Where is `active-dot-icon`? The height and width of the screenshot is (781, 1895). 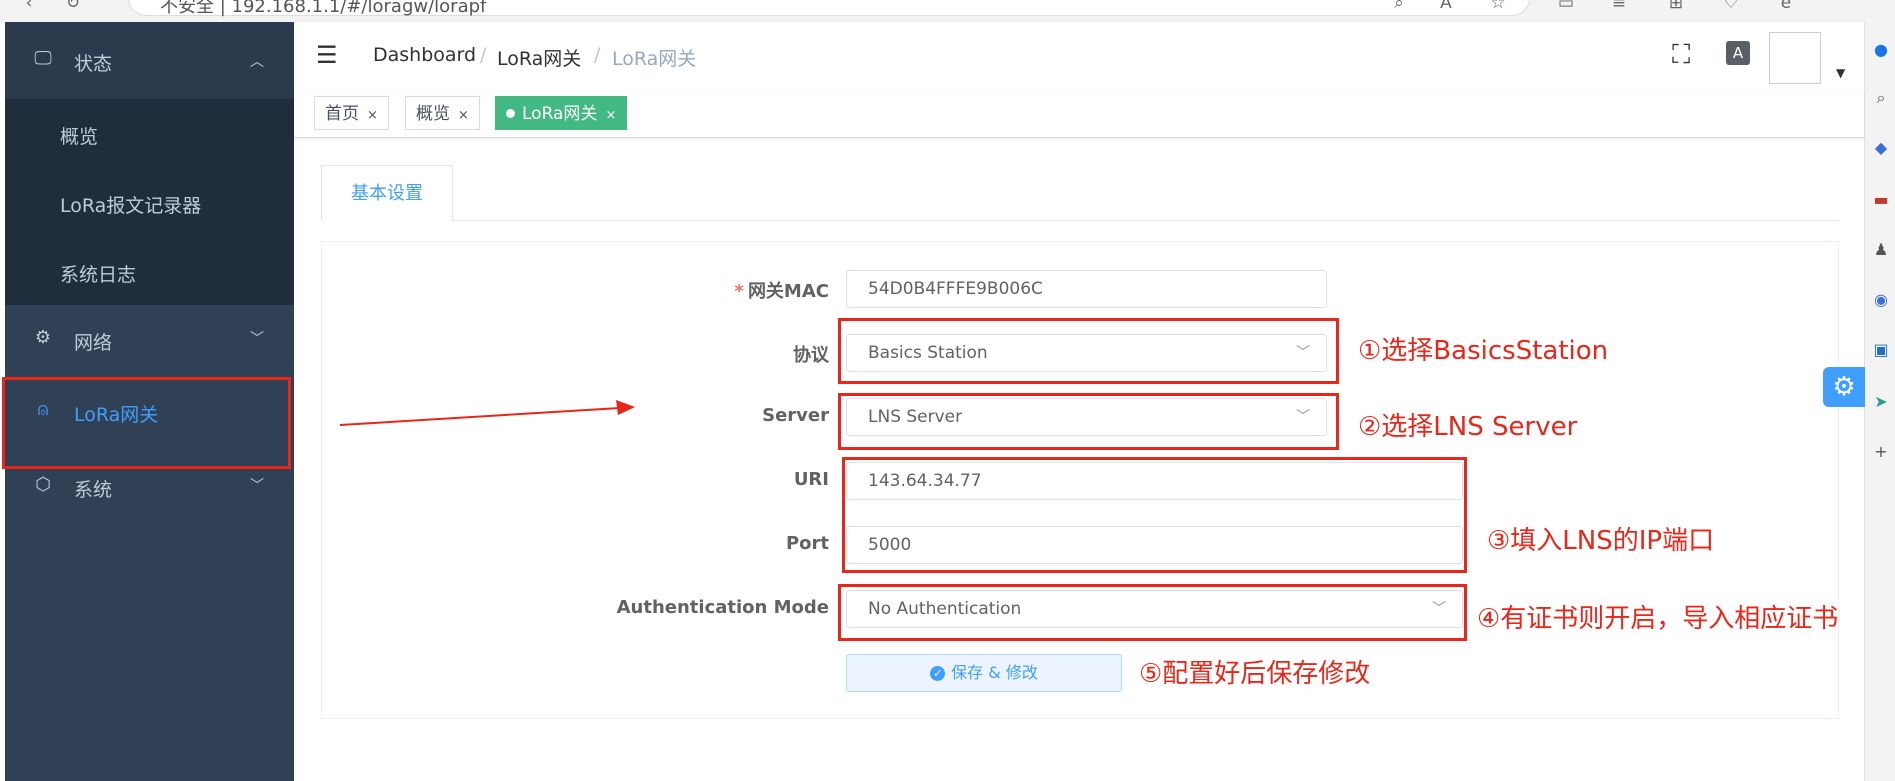
active-dot-icon is located at coordinates (510, 113).